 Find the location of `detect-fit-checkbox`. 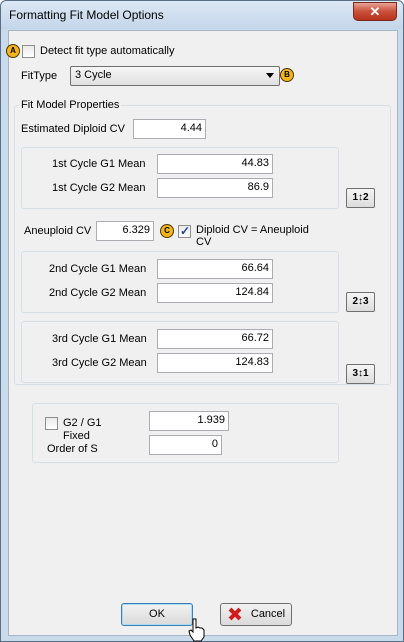

detect-fit-checkbox is located at coordinates (28, 51).